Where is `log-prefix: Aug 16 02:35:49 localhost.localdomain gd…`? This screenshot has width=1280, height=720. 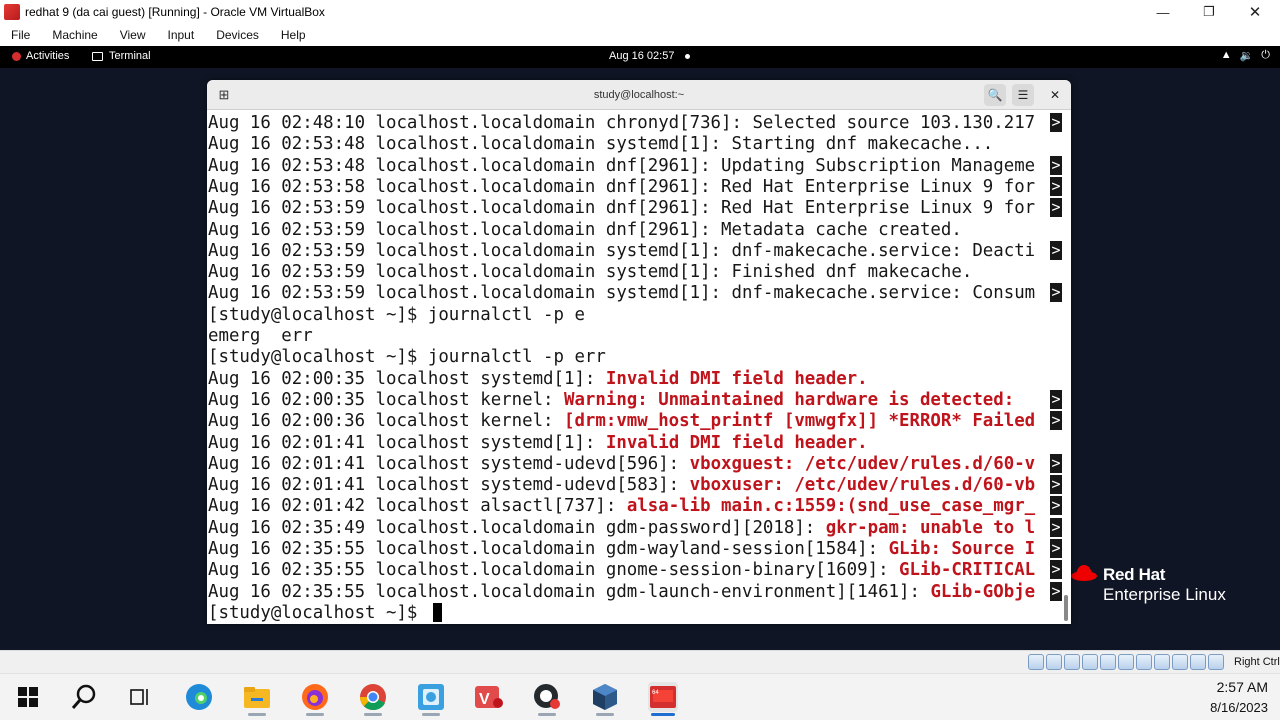 log-prefix: Aug 16 02:35:49 localhost.localdomain gd… is located at coordinates (517, 527).